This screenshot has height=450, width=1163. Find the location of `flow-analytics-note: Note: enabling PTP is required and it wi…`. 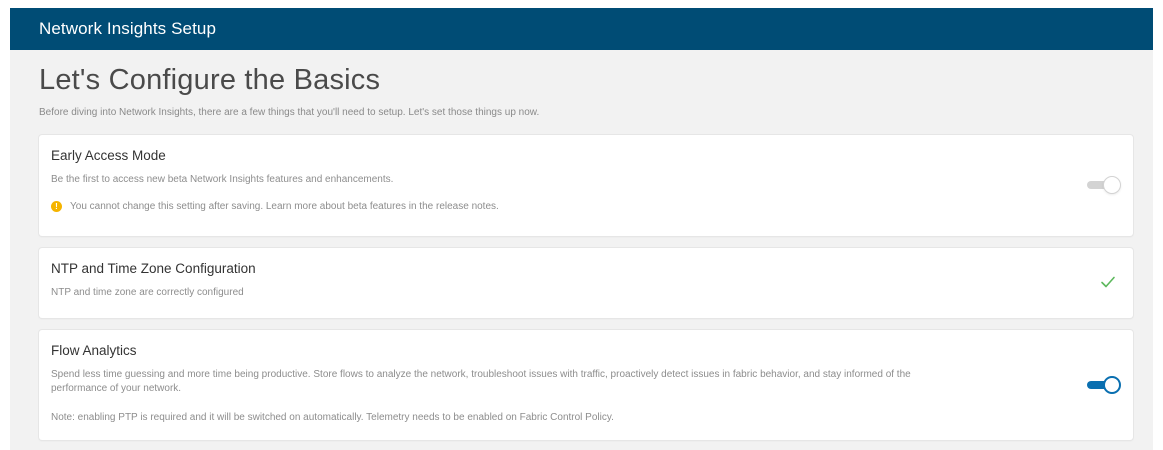

flow-analytics-note: Note: enabling PTP is required and it wi… is located at coordinates (332, 418).